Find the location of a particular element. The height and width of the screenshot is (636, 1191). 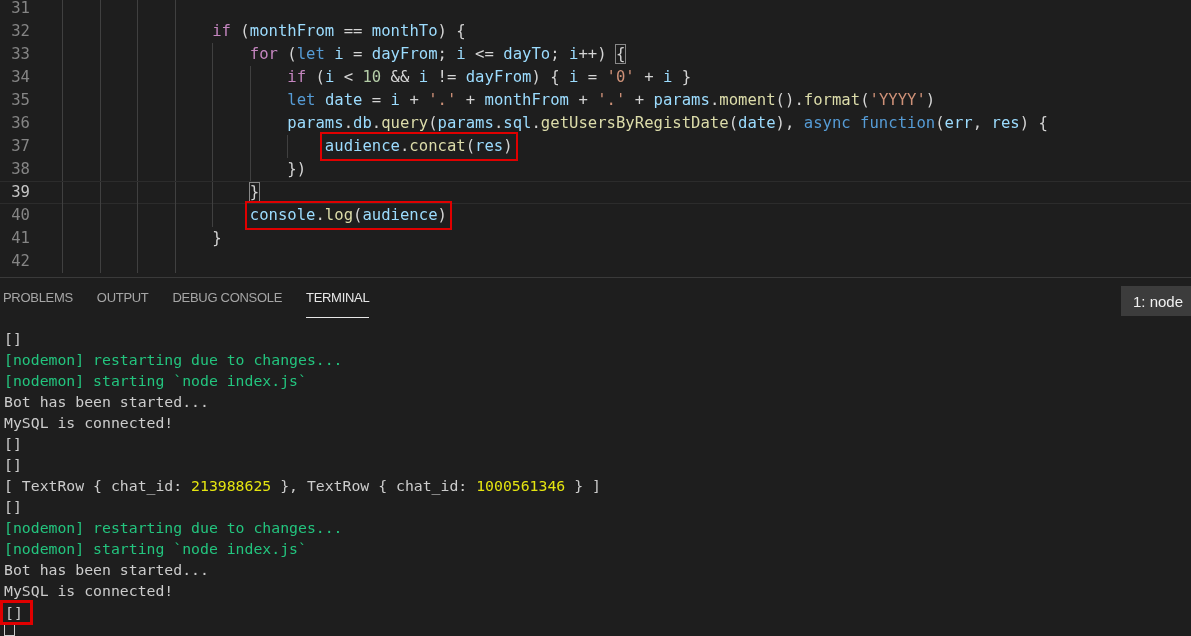

code-token: function is located at coordinates (898, 123).